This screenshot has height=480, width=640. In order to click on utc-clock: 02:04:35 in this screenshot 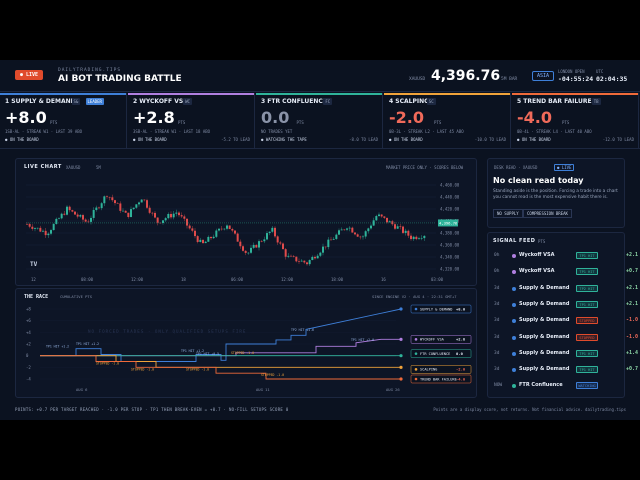, I will do `click(612, 79)`.